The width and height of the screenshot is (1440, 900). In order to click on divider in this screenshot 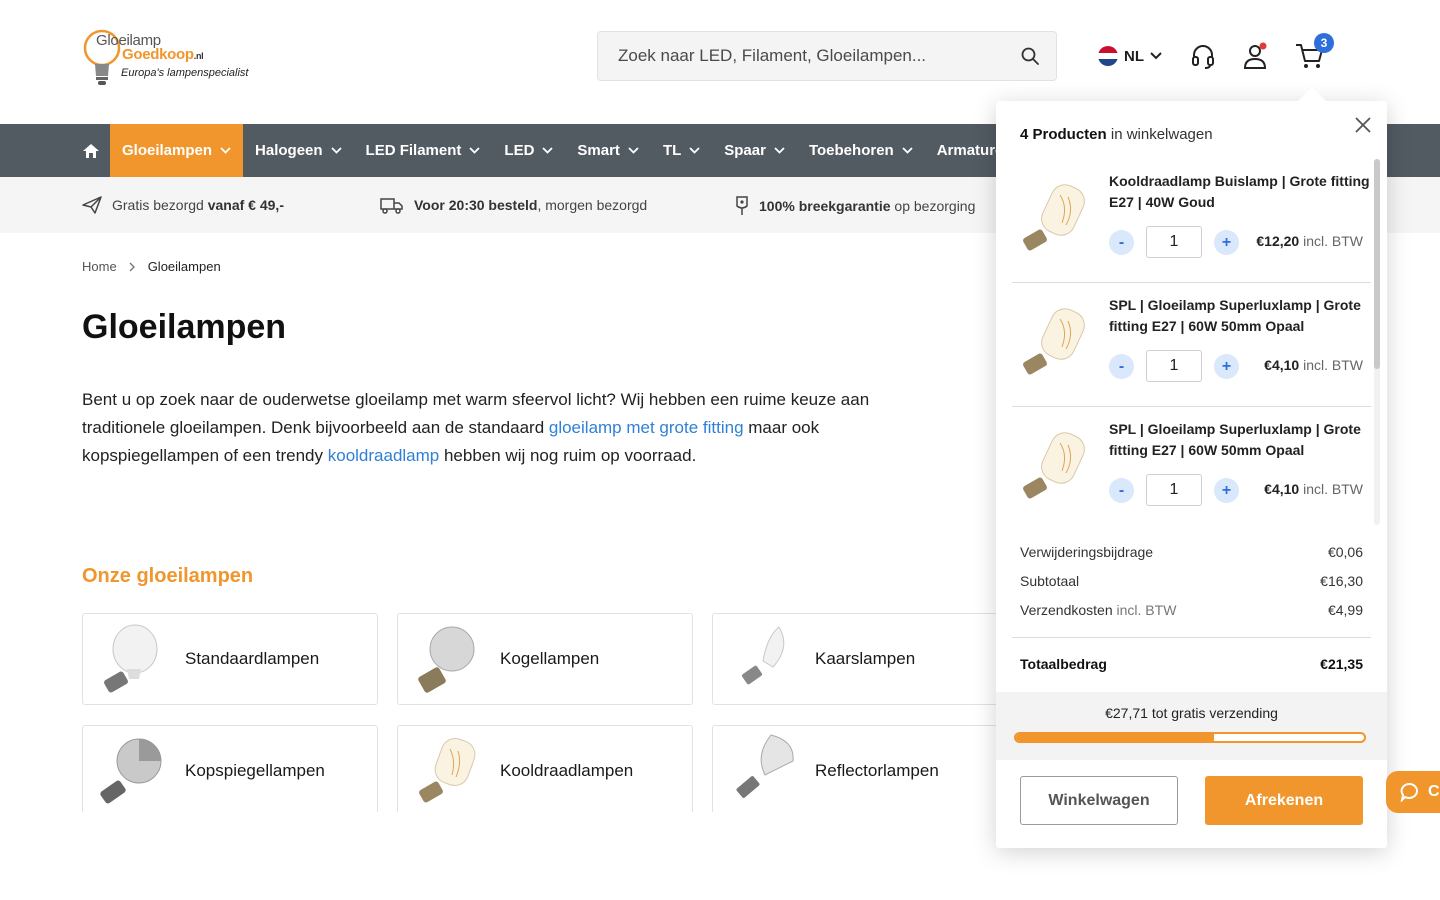, I will do `click(1191, 637)`.